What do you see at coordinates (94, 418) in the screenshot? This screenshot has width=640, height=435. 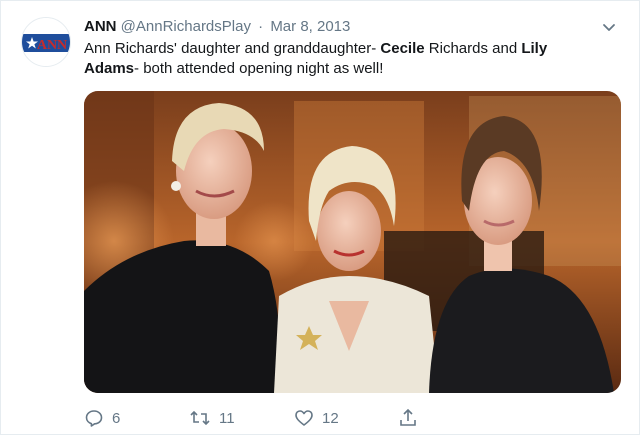 I see `reply-icon` at bounding box center [94, 418].